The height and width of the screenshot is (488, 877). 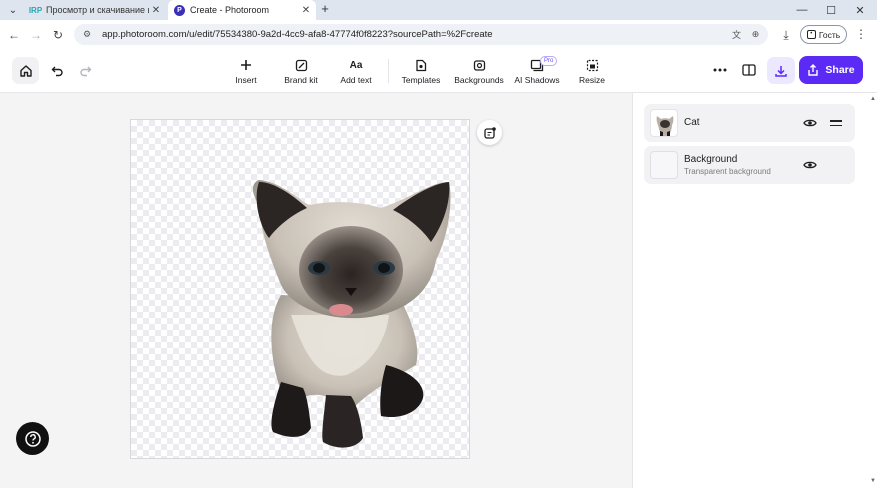 I want to click on text-icon: Aa, so click(x=356, y=65).